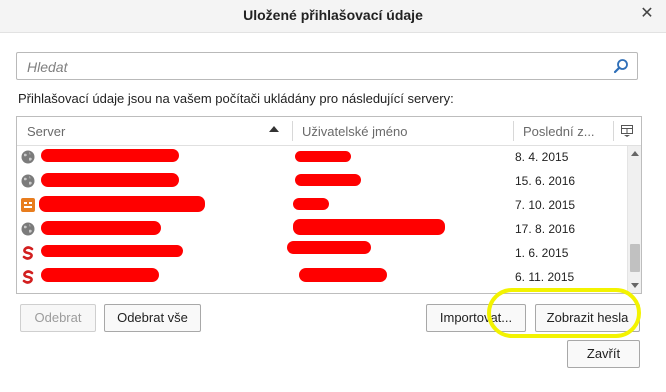 This screenshot has height=392, width=666. What do you see at coordinates (635, 285) in the screenshot?
I see `scroll-down-arrow-icon` at bounding box center [635, 285].